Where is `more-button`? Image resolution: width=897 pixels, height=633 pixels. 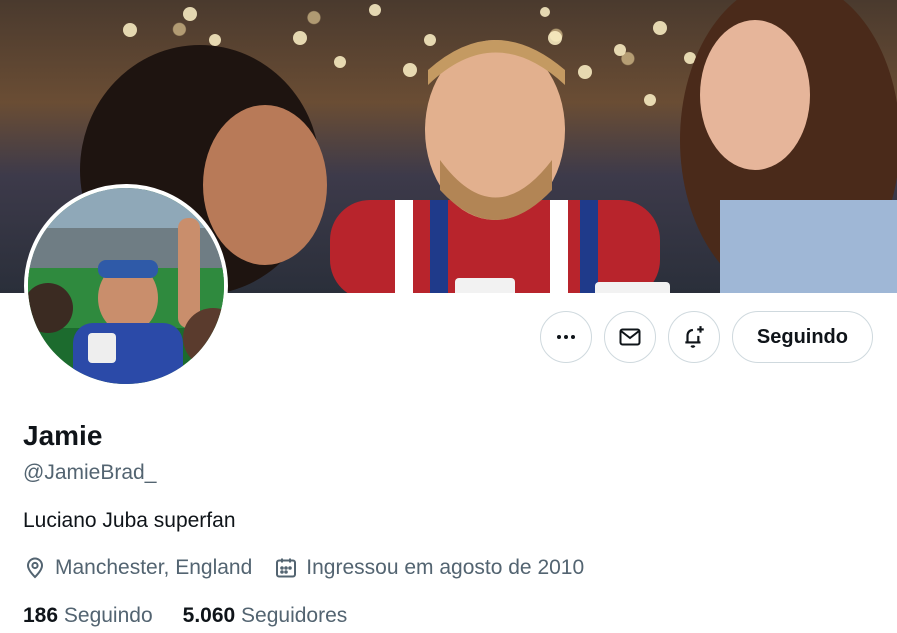
more-button is located at coordinates (565, 337).